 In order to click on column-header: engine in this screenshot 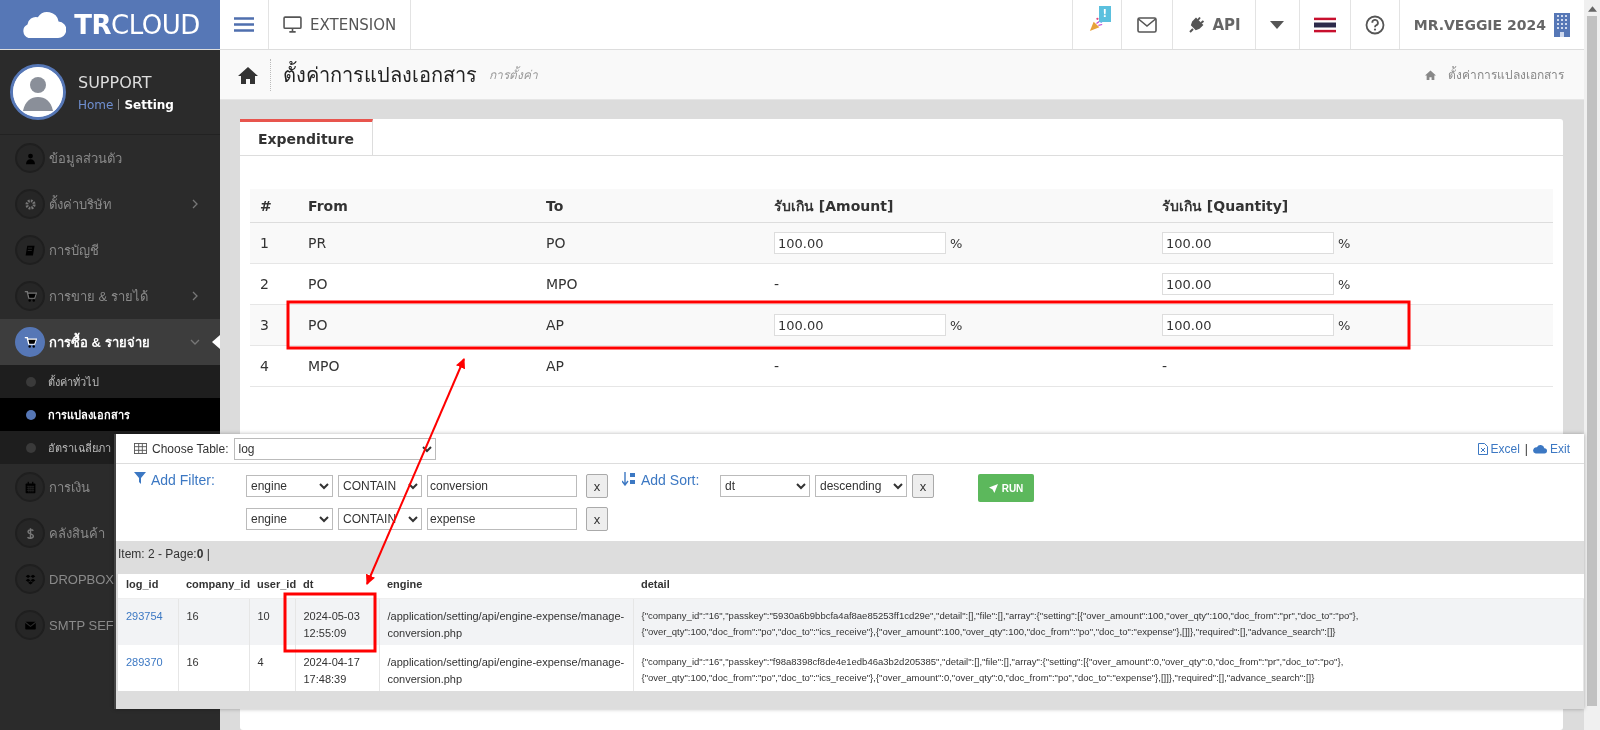, I will do `click(506, 586)`.